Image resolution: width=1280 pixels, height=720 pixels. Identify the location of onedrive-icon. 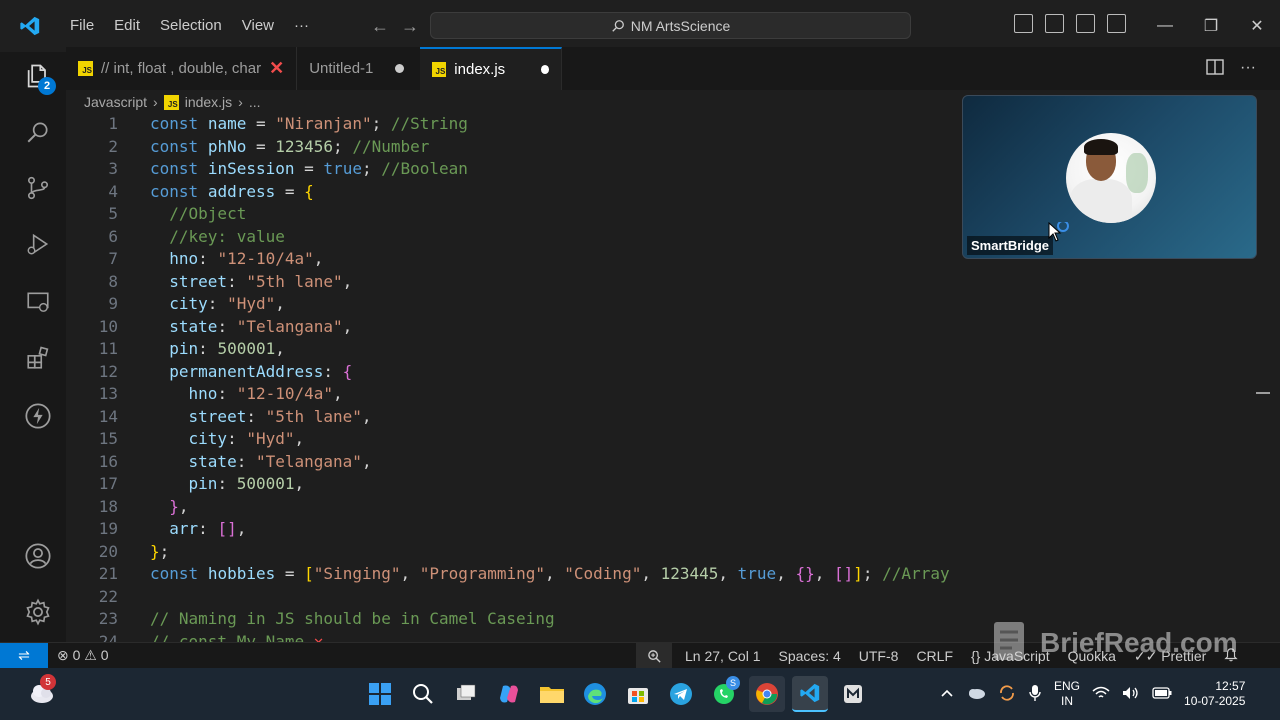
(976, 694).